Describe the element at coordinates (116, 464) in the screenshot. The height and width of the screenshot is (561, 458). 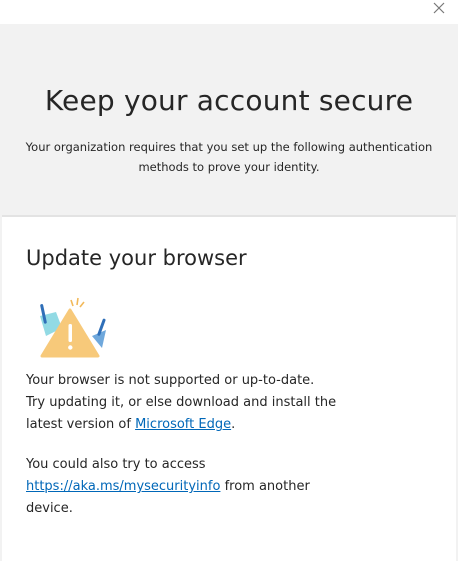
I see `alt-message-line-1: You could also try to access` at that location.